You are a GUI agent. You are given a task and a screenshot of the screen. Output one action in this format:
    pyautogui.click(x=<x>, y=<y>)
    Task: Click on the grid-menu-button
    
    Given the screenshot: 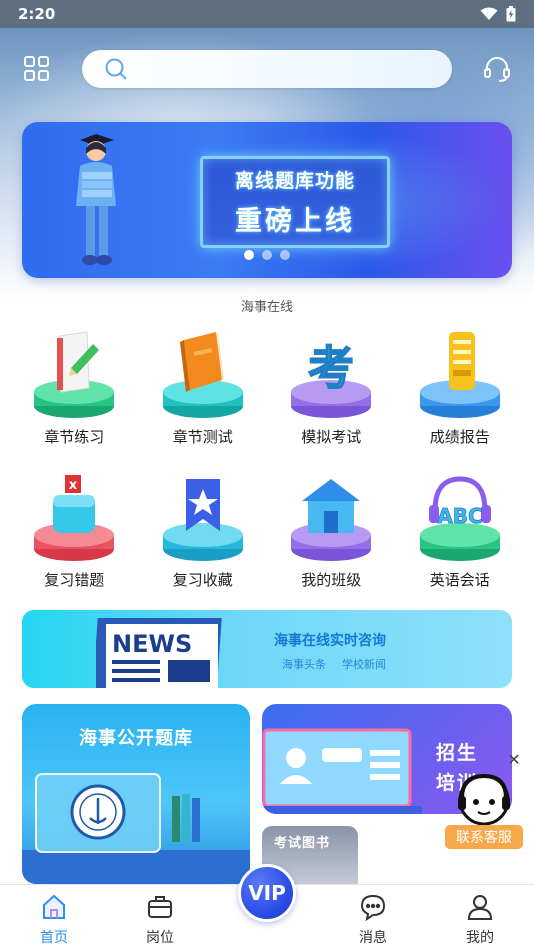 What is the action you would take?
    pyautogui.click(x=37, y=69)
    